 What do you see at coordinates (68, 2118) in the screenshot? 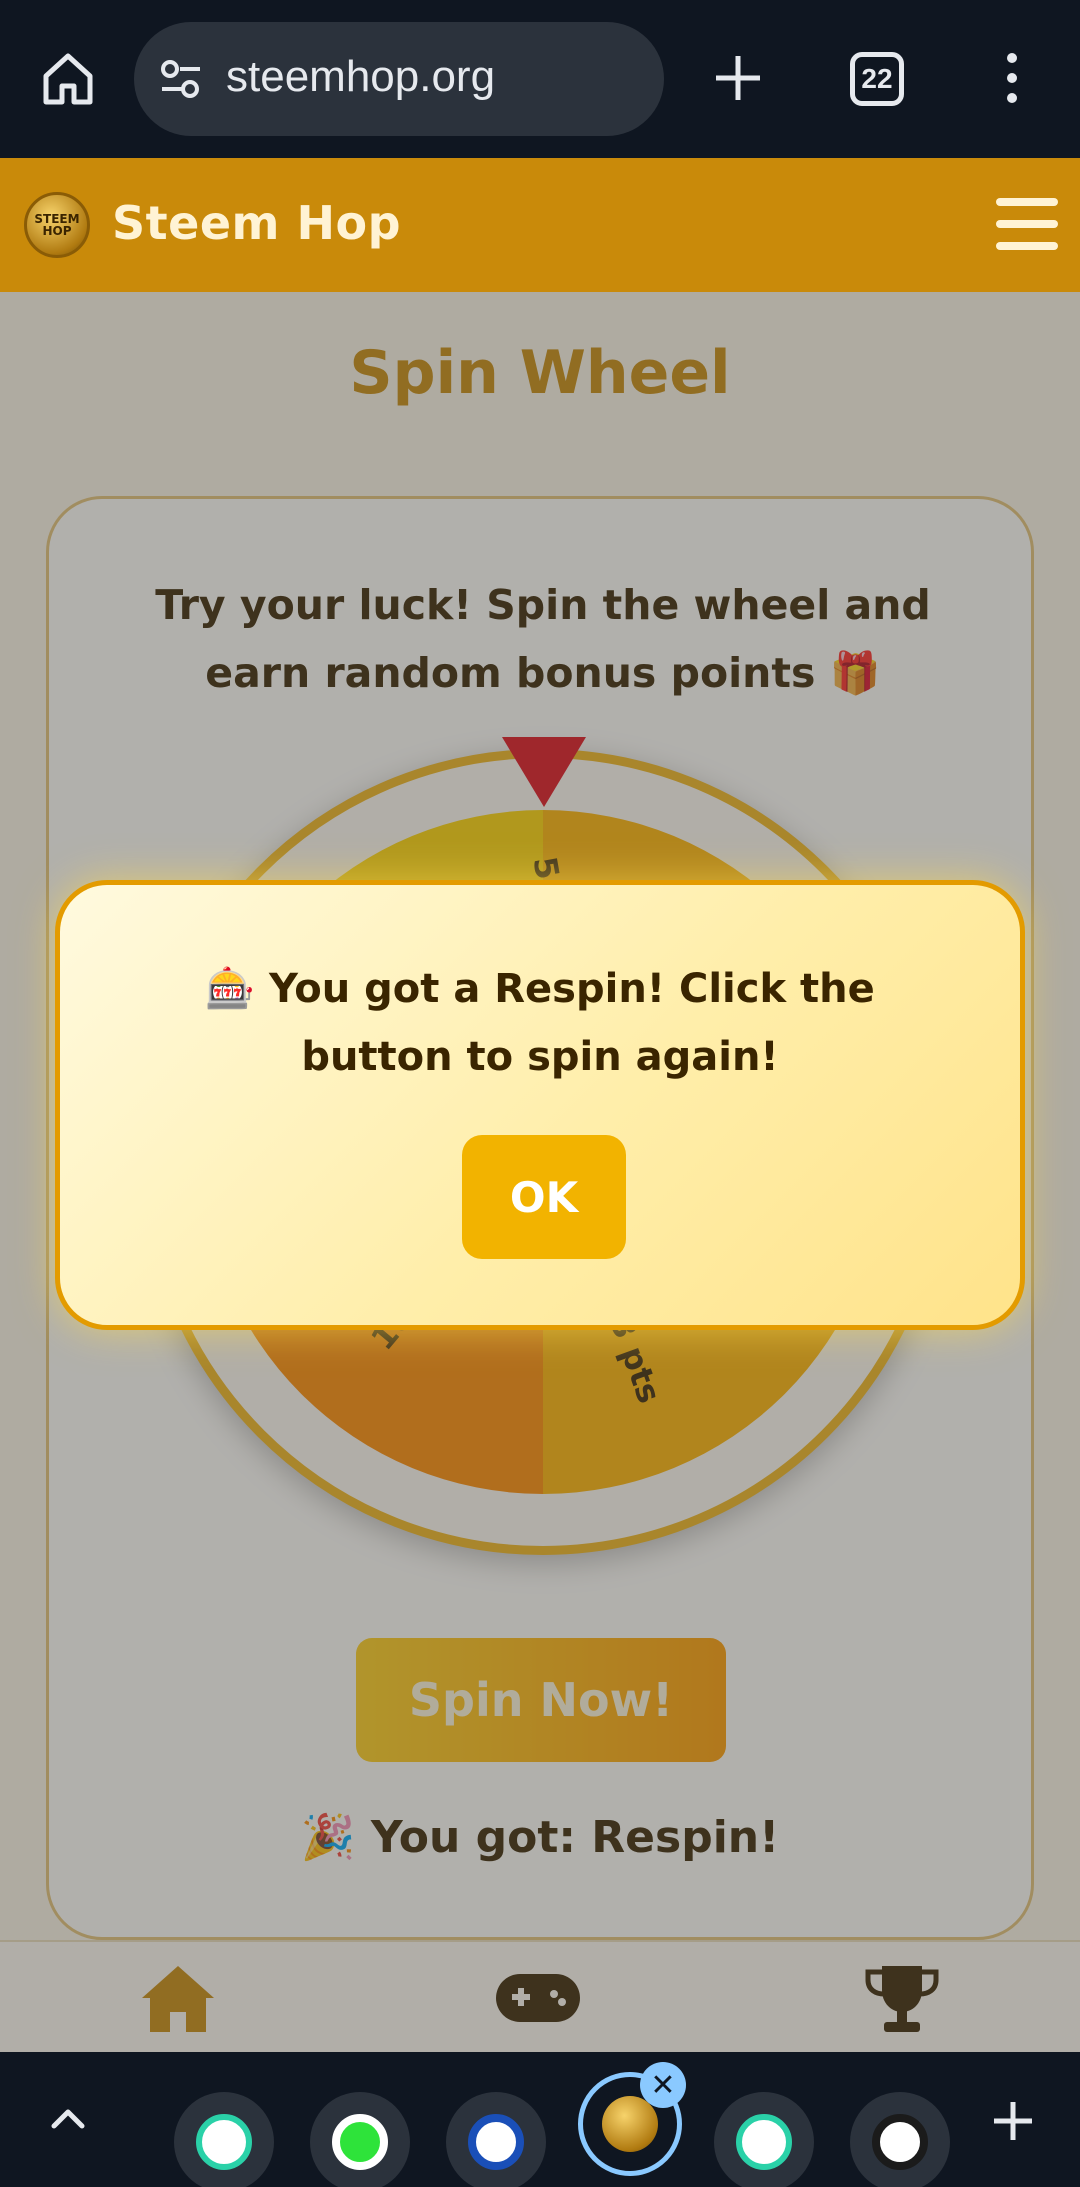
I see `chevron-up-icon` at bounding box center [68, 2118].